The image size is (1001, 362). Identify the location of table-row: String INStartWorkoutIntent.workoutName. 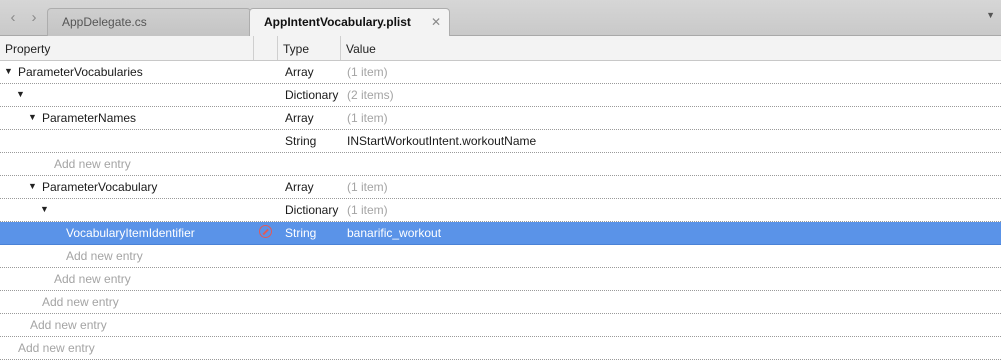
(500, 141).